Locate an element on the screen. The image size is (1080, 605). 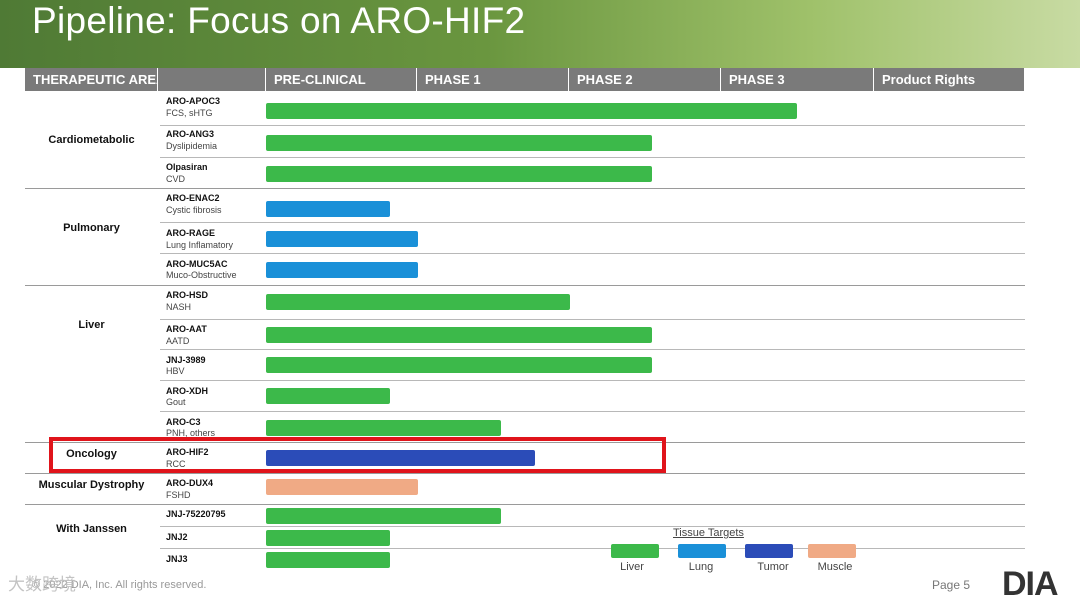
page-number: Page 5 is located at coordinates (951, 585).